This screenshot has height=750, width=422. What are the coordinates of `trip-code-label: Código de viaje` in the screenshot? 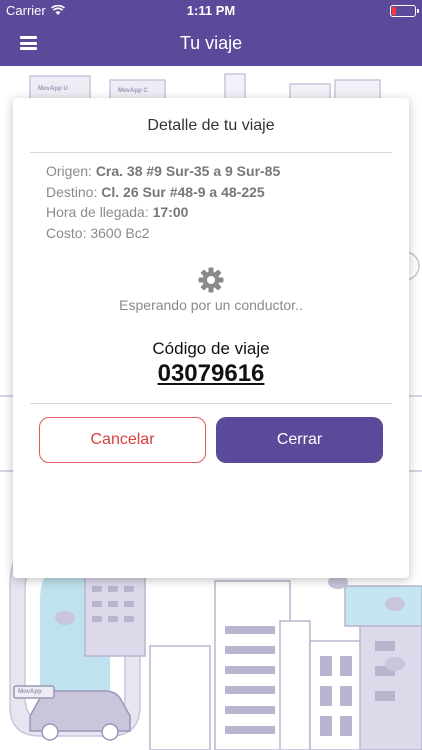 It's located at (211, 348).